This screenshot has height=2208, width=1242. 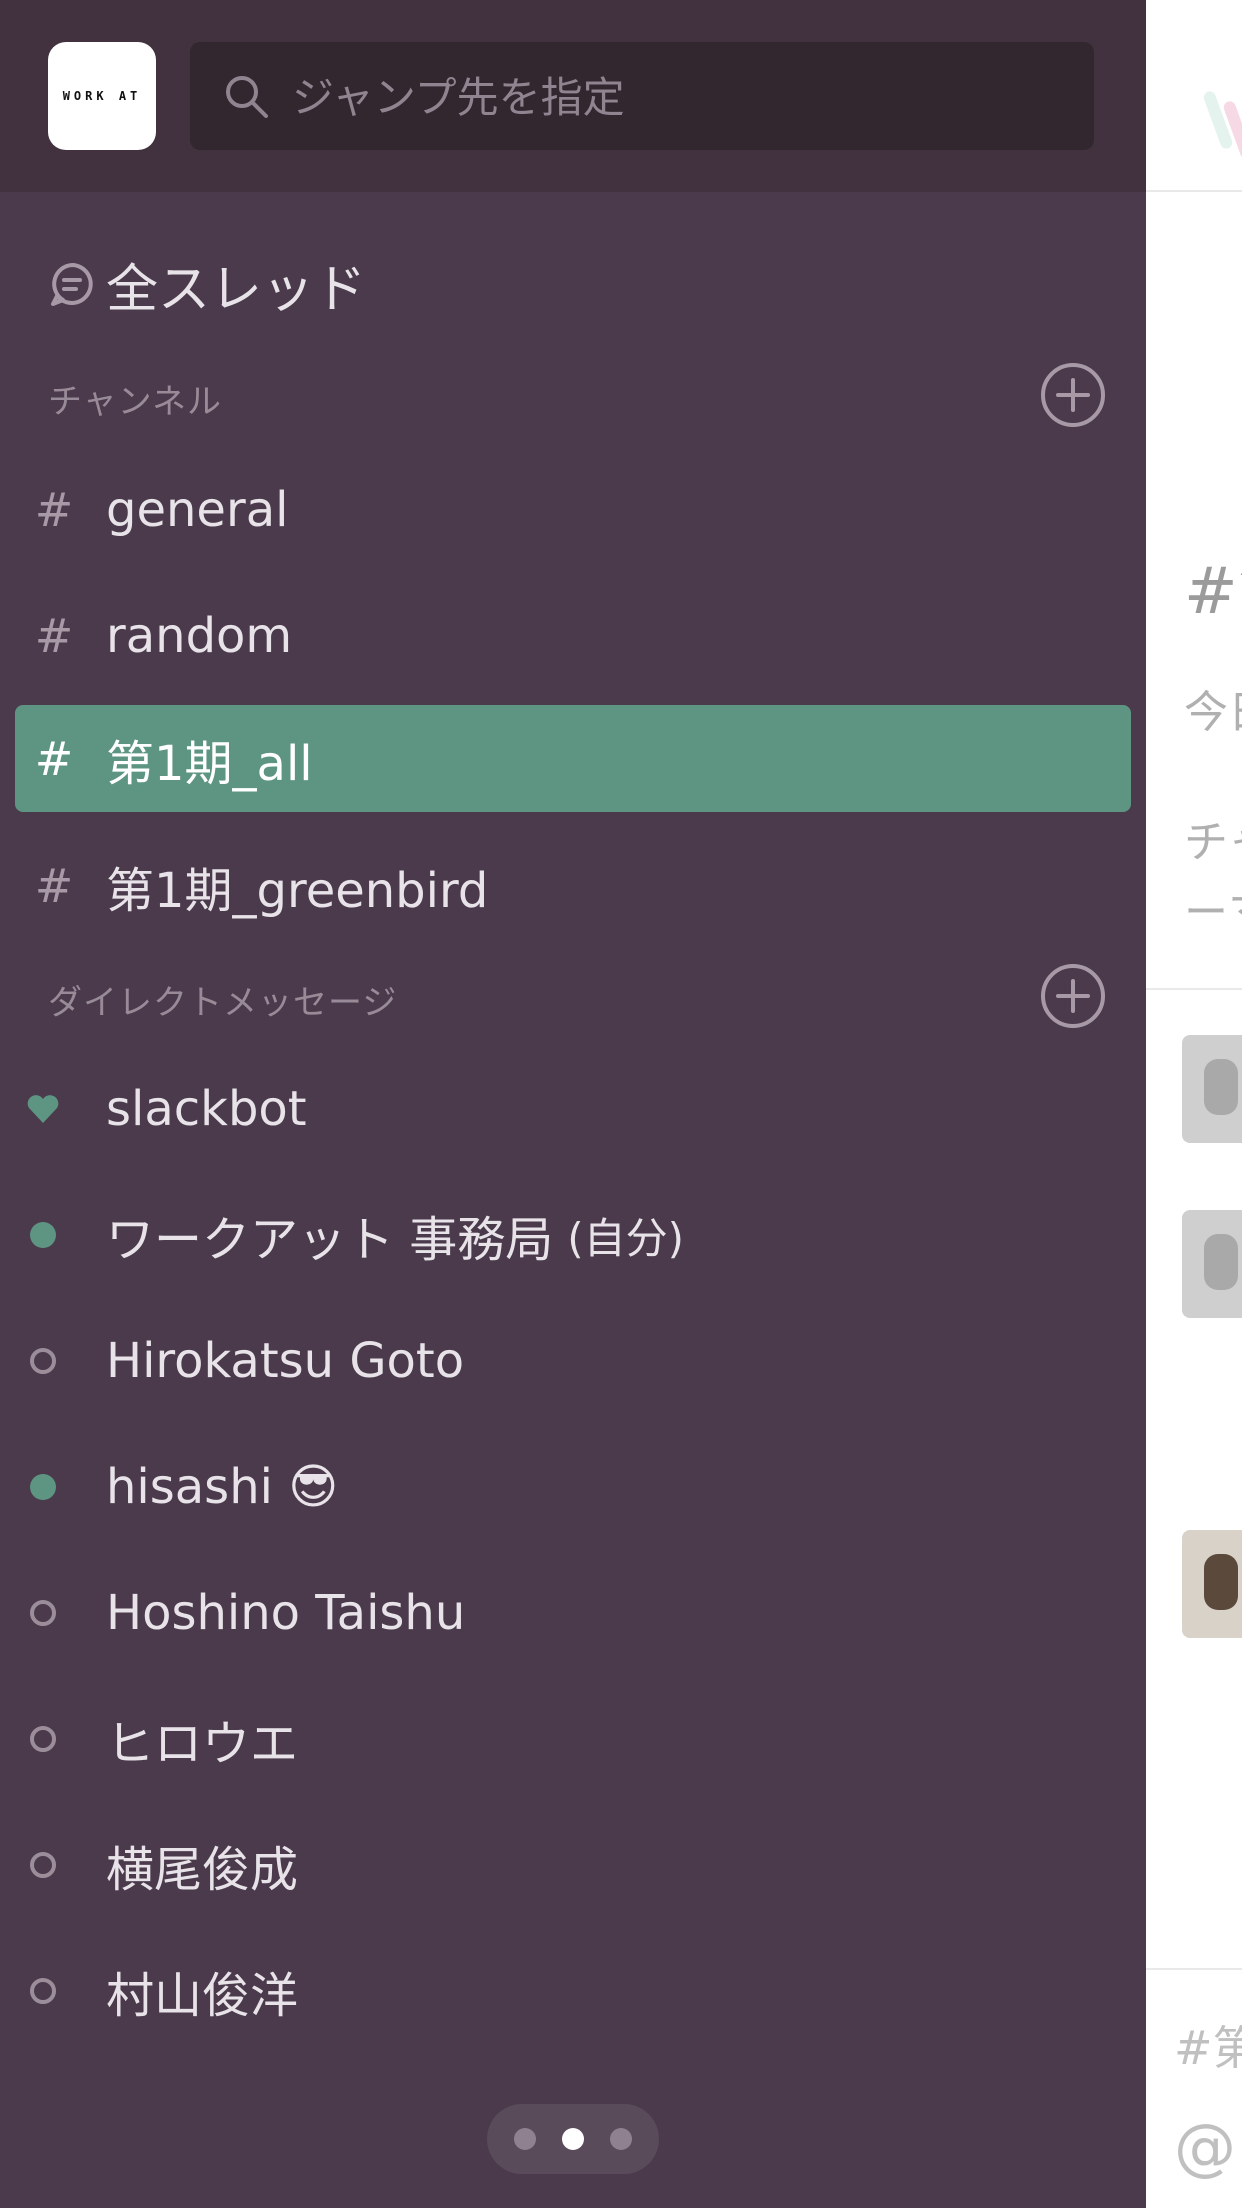 What do you see at coordinates (1213, 842) in the screenshot?
I see `channel-intro-line: チャ` at bounding box center [1213, 842].